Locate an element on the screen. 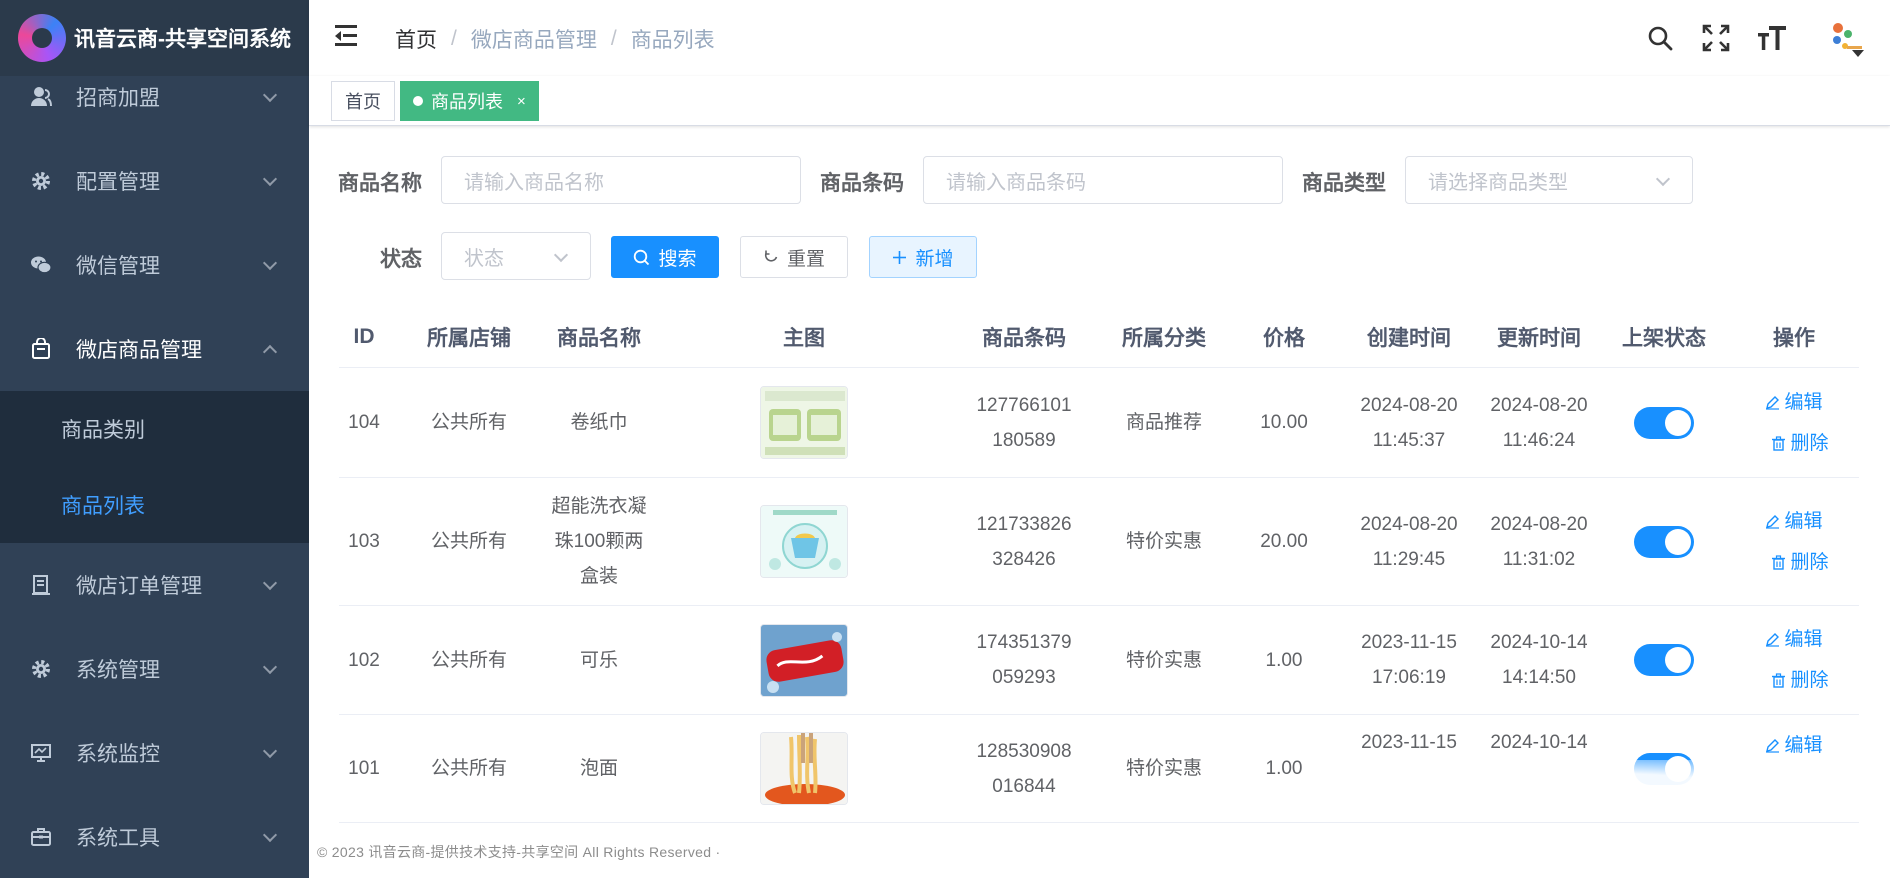  sidebar-item-label: 系统管理 is located at coordinates (118, 670).